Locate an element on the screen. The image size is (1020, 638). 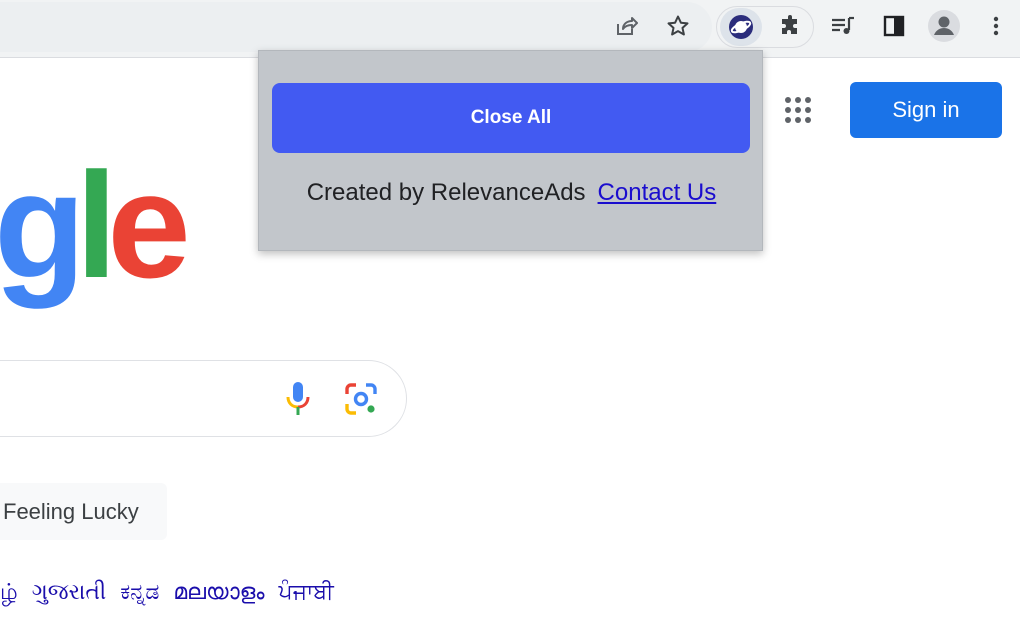
puzzle-extensions-icon is located at coordinates (791, 26).